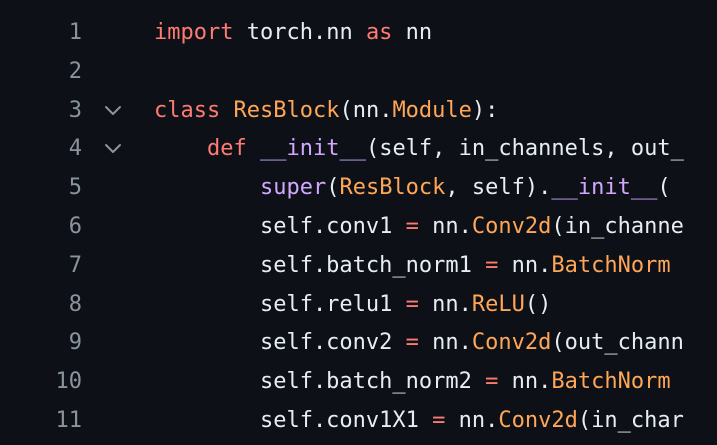 Image resolution: width=717 pixels, height=445 pixels. Describe the element at coordinates (69, 420) in the screenshot. I see `line-number: 11` at that location.